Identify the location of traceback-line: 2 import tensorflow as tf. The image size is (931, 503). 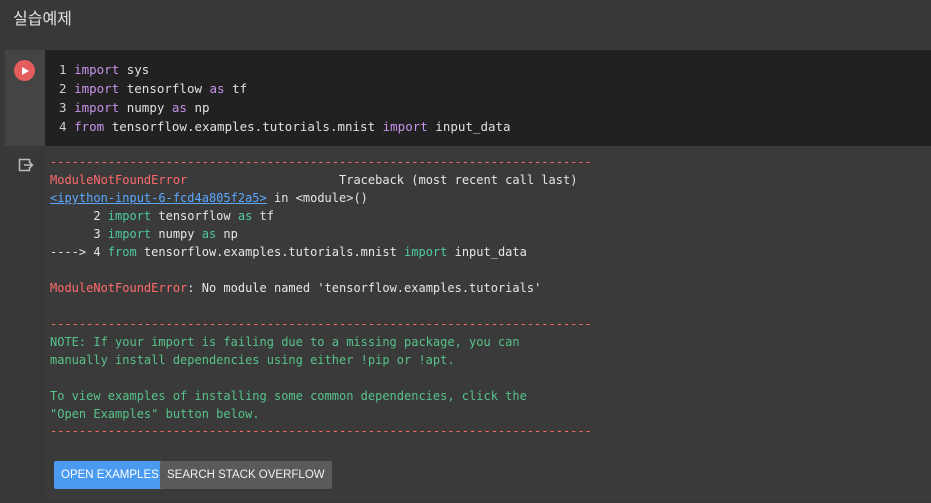
(162, 216).